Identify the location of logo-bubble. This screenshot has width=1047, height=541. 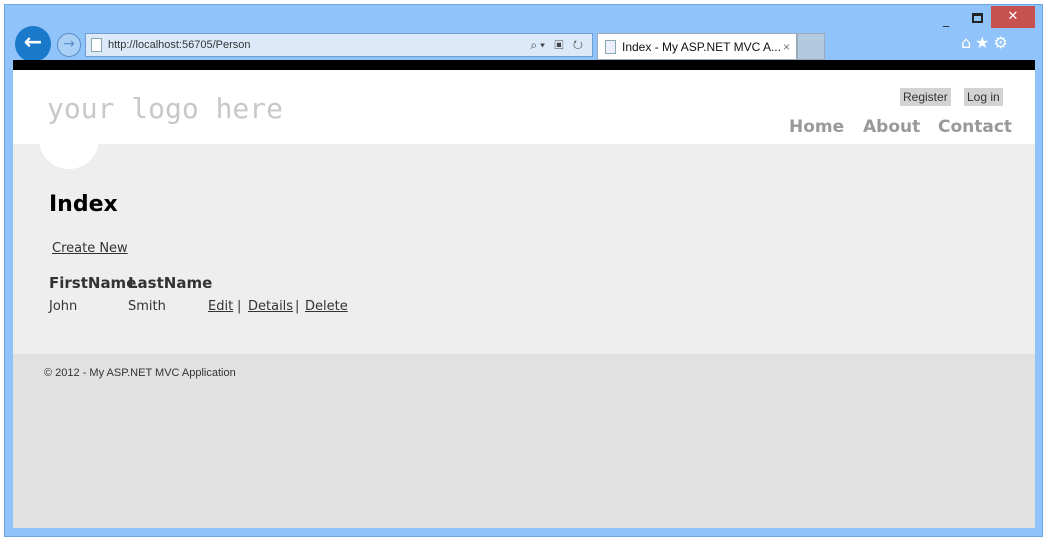
(69, 151).